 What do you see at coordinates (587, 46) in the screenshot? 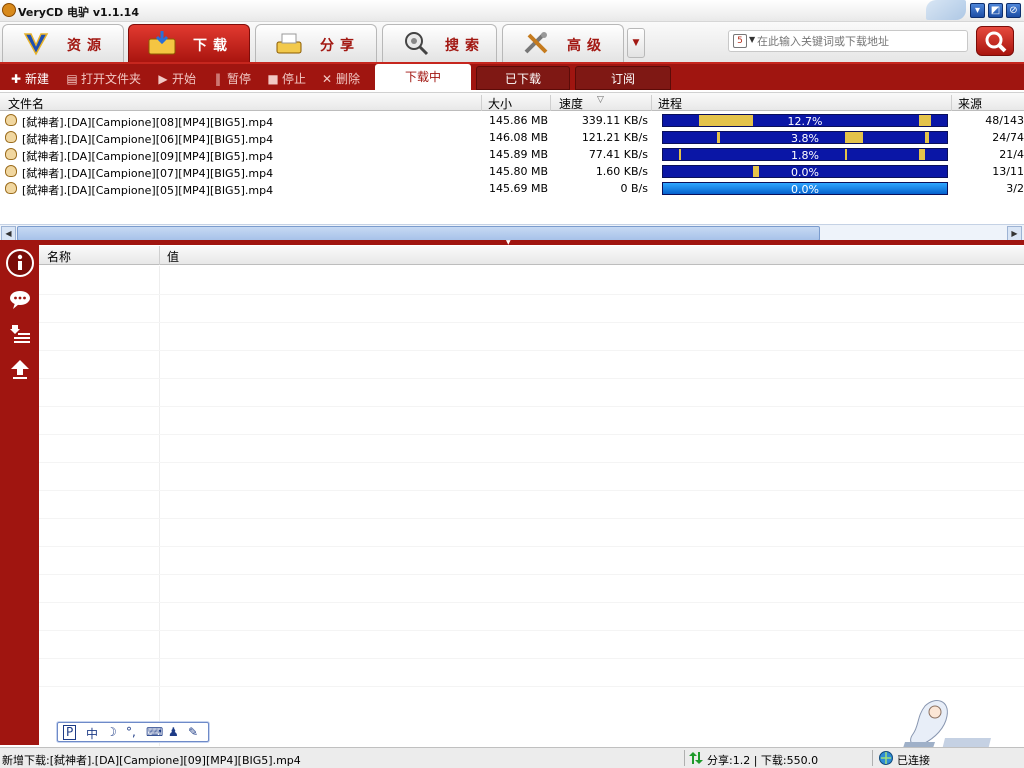
I see `tab-advanced-label: 高级` at bounding box center [587, 46].